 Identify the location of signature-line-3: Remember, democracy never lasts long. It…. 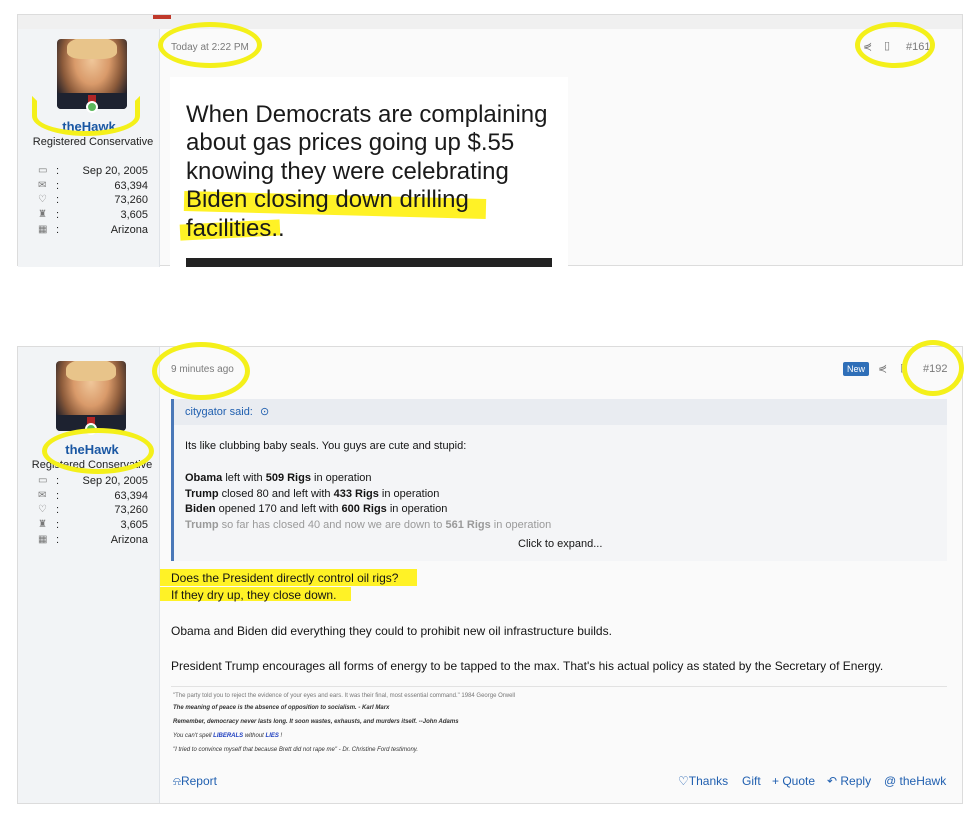
(316, 722).